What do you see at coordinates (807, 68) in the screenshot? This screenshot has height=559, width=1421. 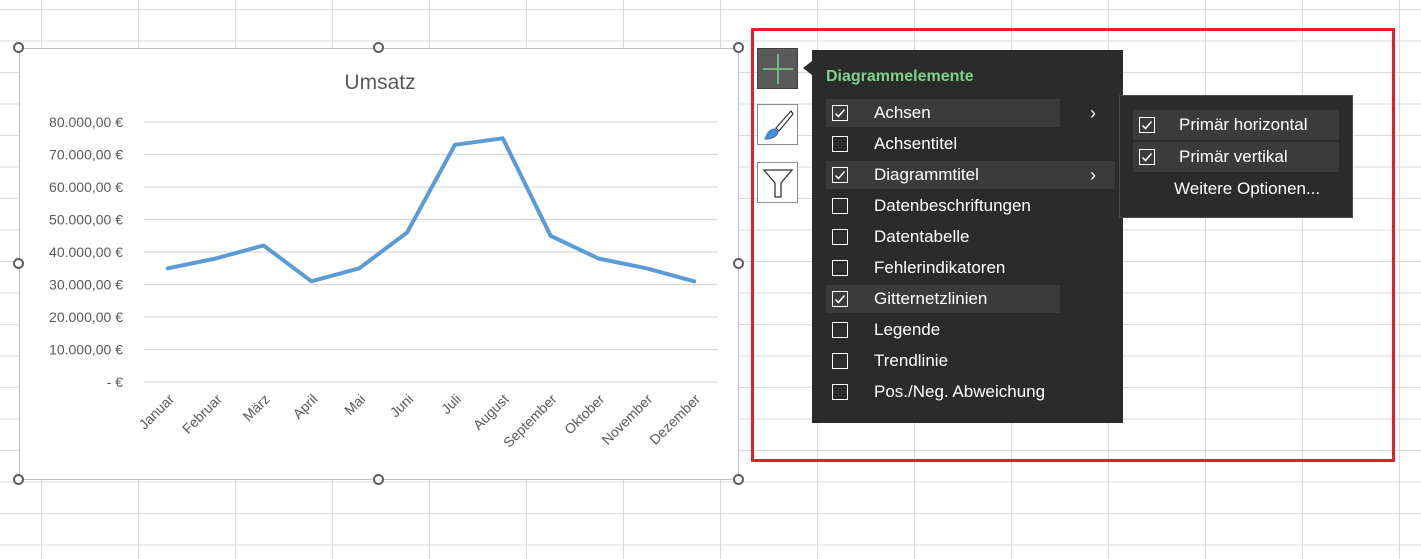 I see `panel-pointer` at bounding box center [807, 68].